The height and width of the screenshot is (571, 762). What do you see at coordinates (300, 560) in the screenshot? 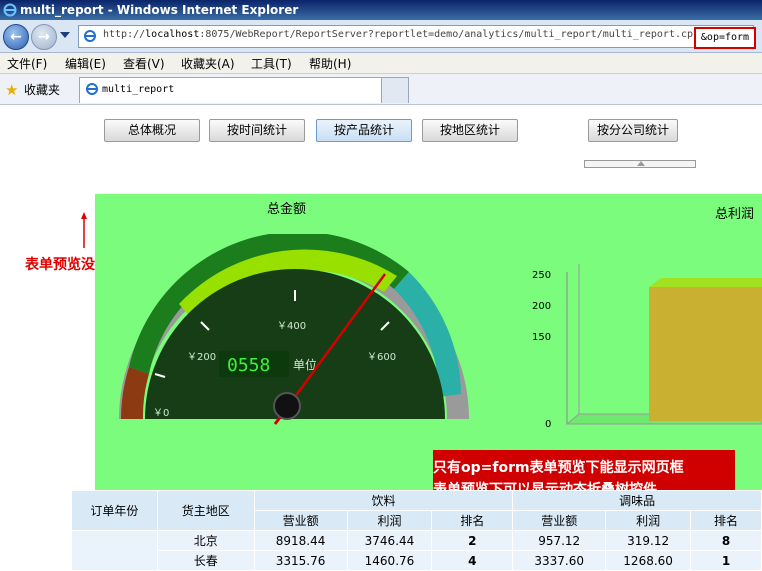
I see `table-cell: 3315.76` at bounding box center [300, 560].